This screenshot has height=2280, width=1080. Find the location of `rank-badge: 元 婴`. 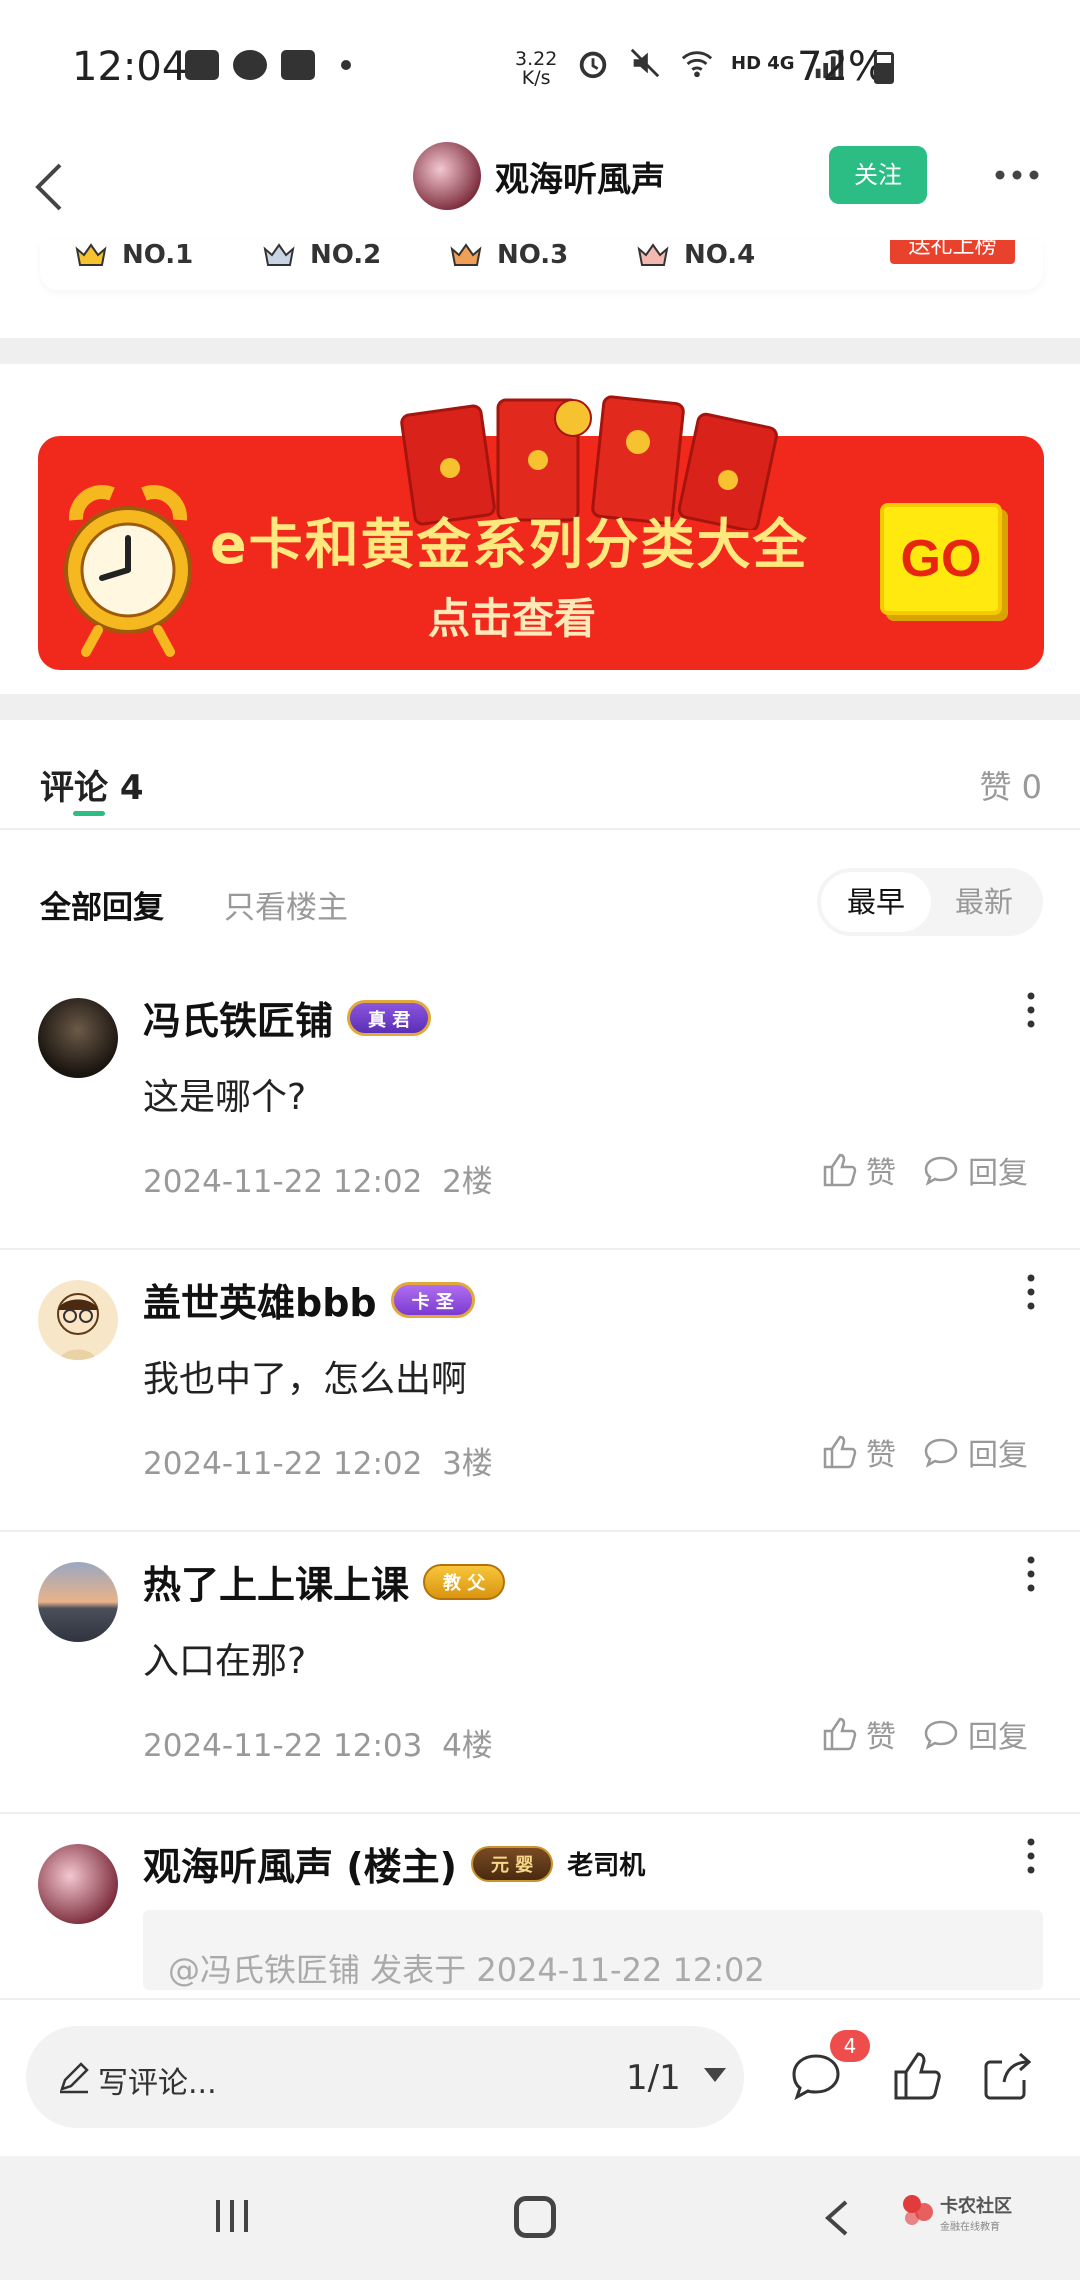

rank-badge: 元 婴 is located at coordinates (512, 1863).